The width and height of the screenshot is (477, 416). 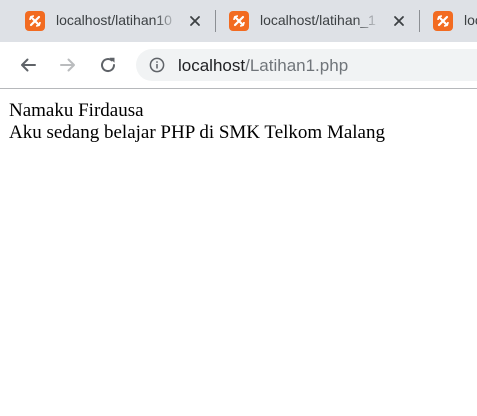 I want to click on tab-title: localhost/latihan_1, so click(x=318, y=20).